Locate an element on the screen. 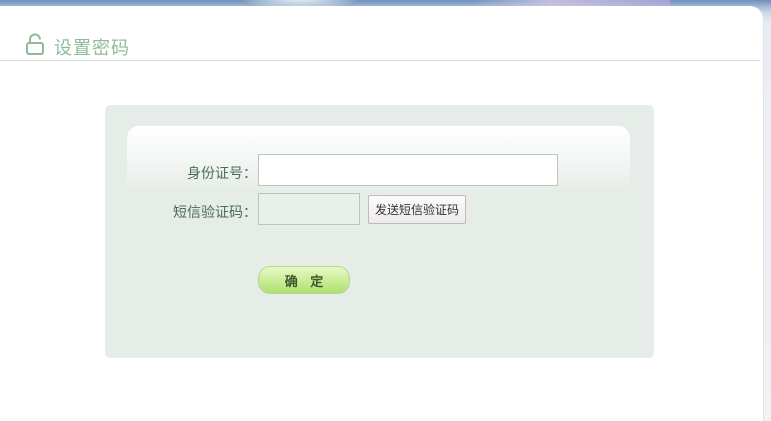  send-sms-code-button: 发送短信验证码 is located at coordinates (417, 209).